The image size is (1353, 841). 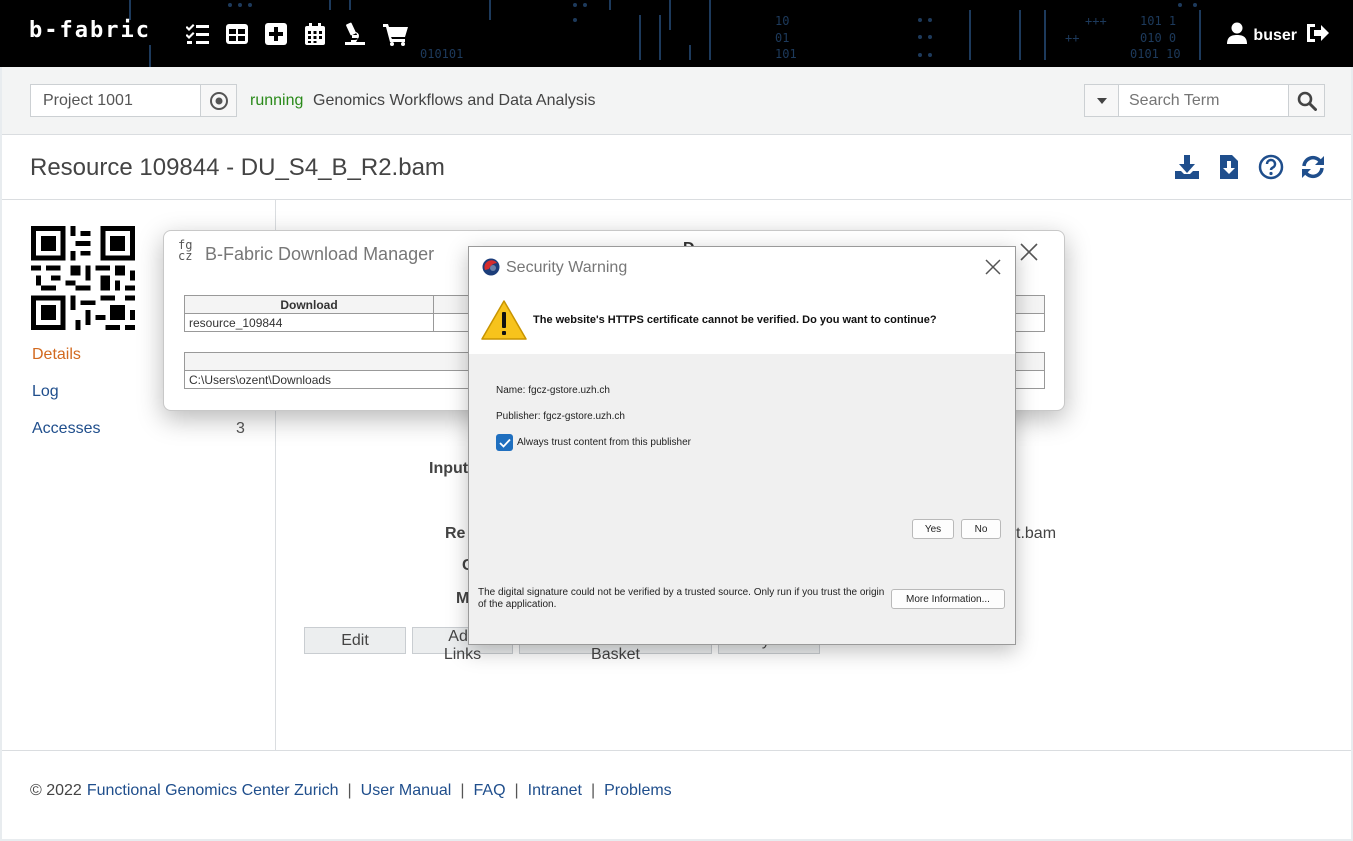 I want to click on download-icon, so click(x=1187, y=167).